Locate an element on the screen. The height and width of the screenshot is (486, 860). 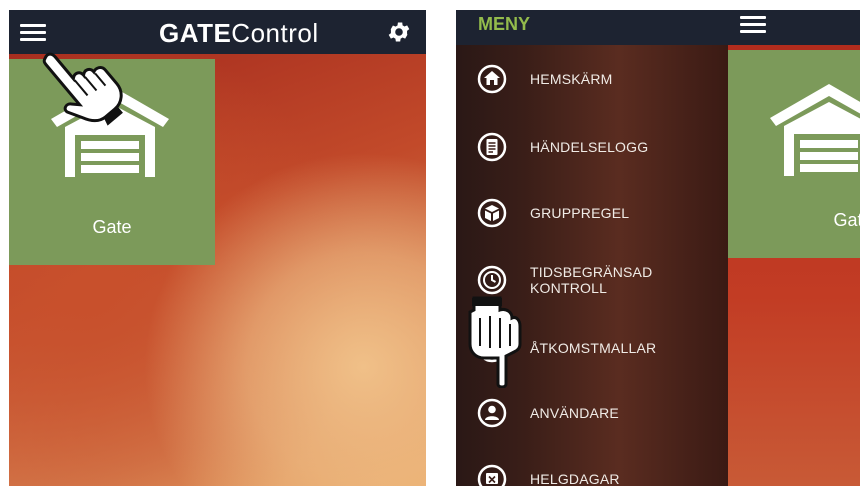
menu-item-home: HEMSKÄRM is located at coordinates (601, 79).